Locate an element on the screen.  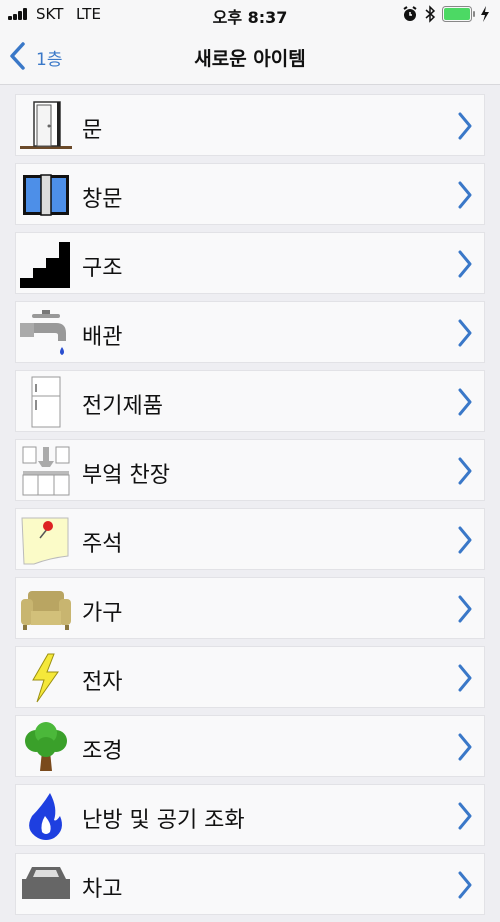
lightning-icon is located at coordinates (45, 678).